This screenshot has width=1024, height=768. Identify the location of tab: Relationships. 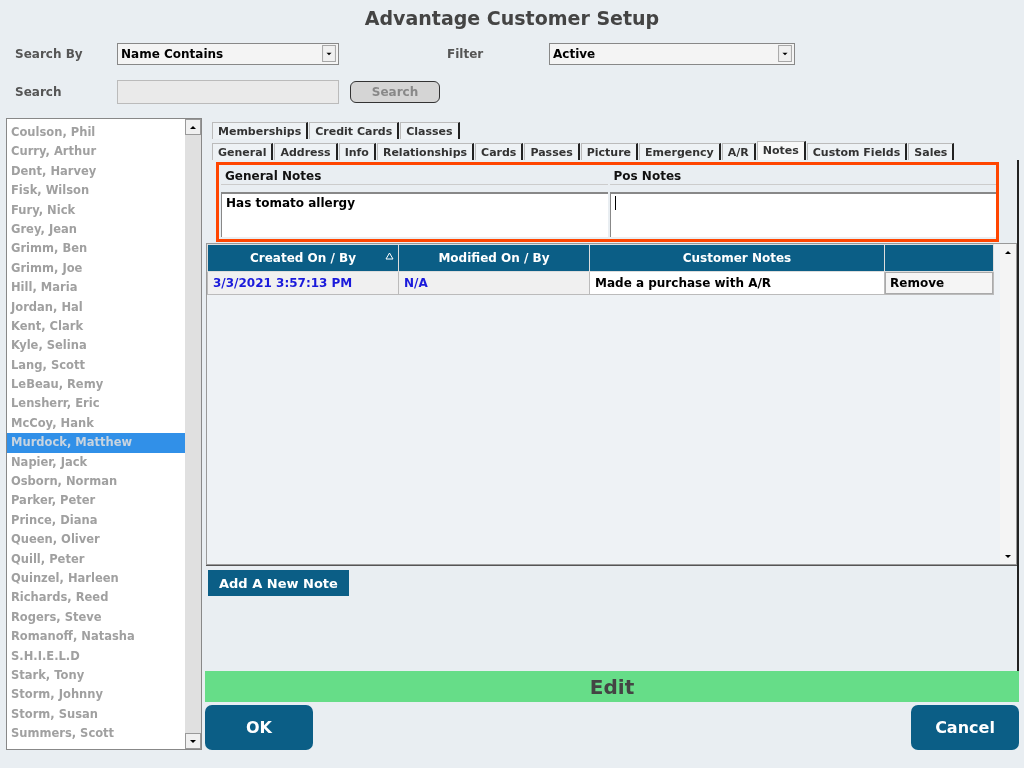
(425, 151).